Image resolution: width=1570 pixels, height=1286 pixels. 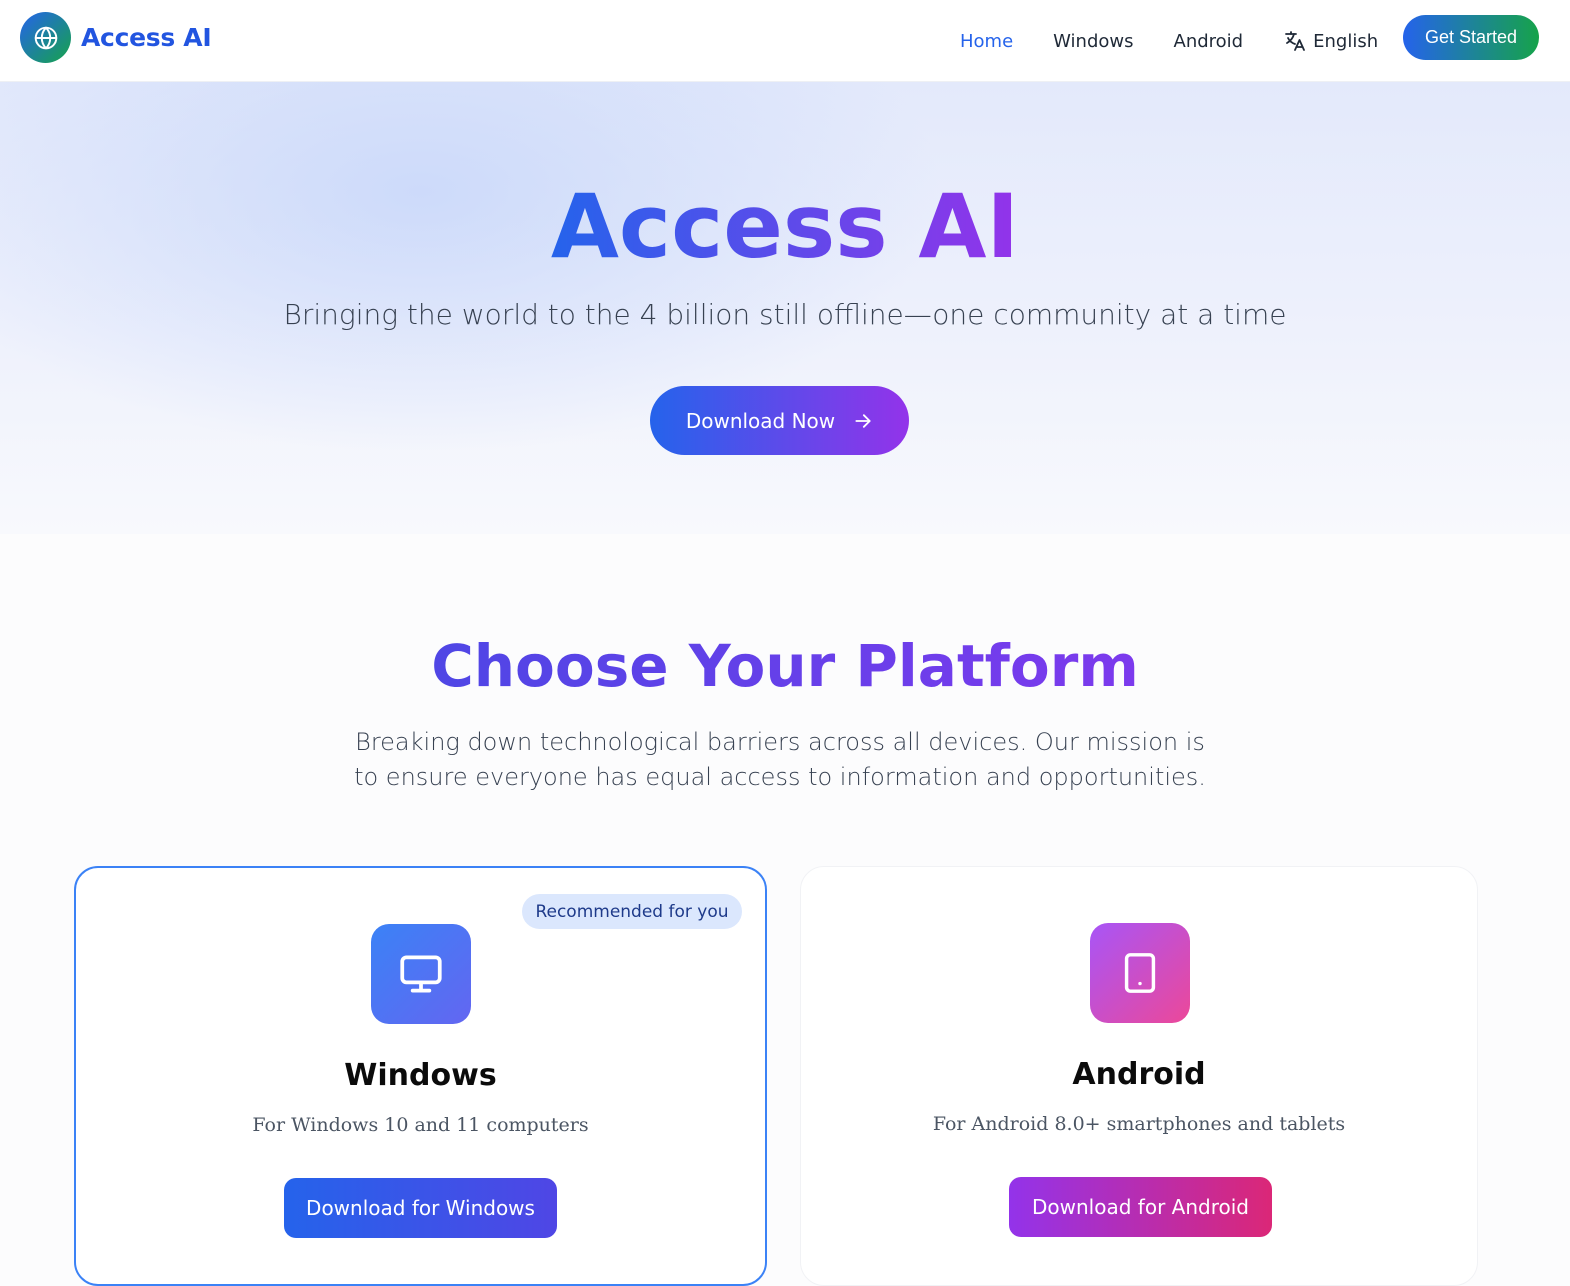 I want to click on section-title-text: Choose Your Platform, so click(x=785, y=666).